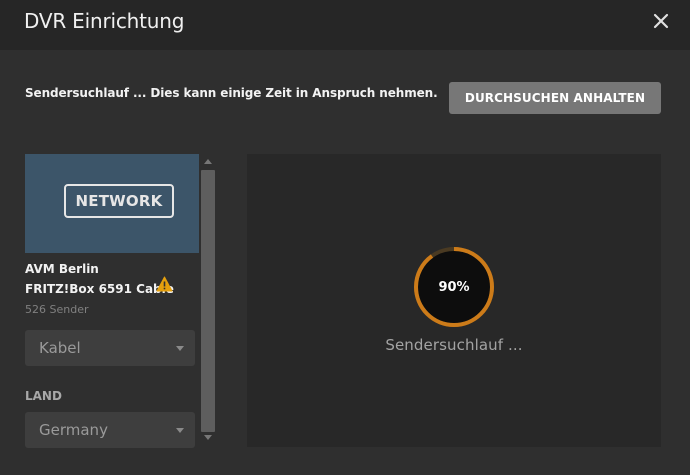 The height and width of the screenshot is (475, 690). What do you see at coordinates (62, 269) in the screenshot?
I see `device-name: AVM Berlin` at bounding box center [62, 269].